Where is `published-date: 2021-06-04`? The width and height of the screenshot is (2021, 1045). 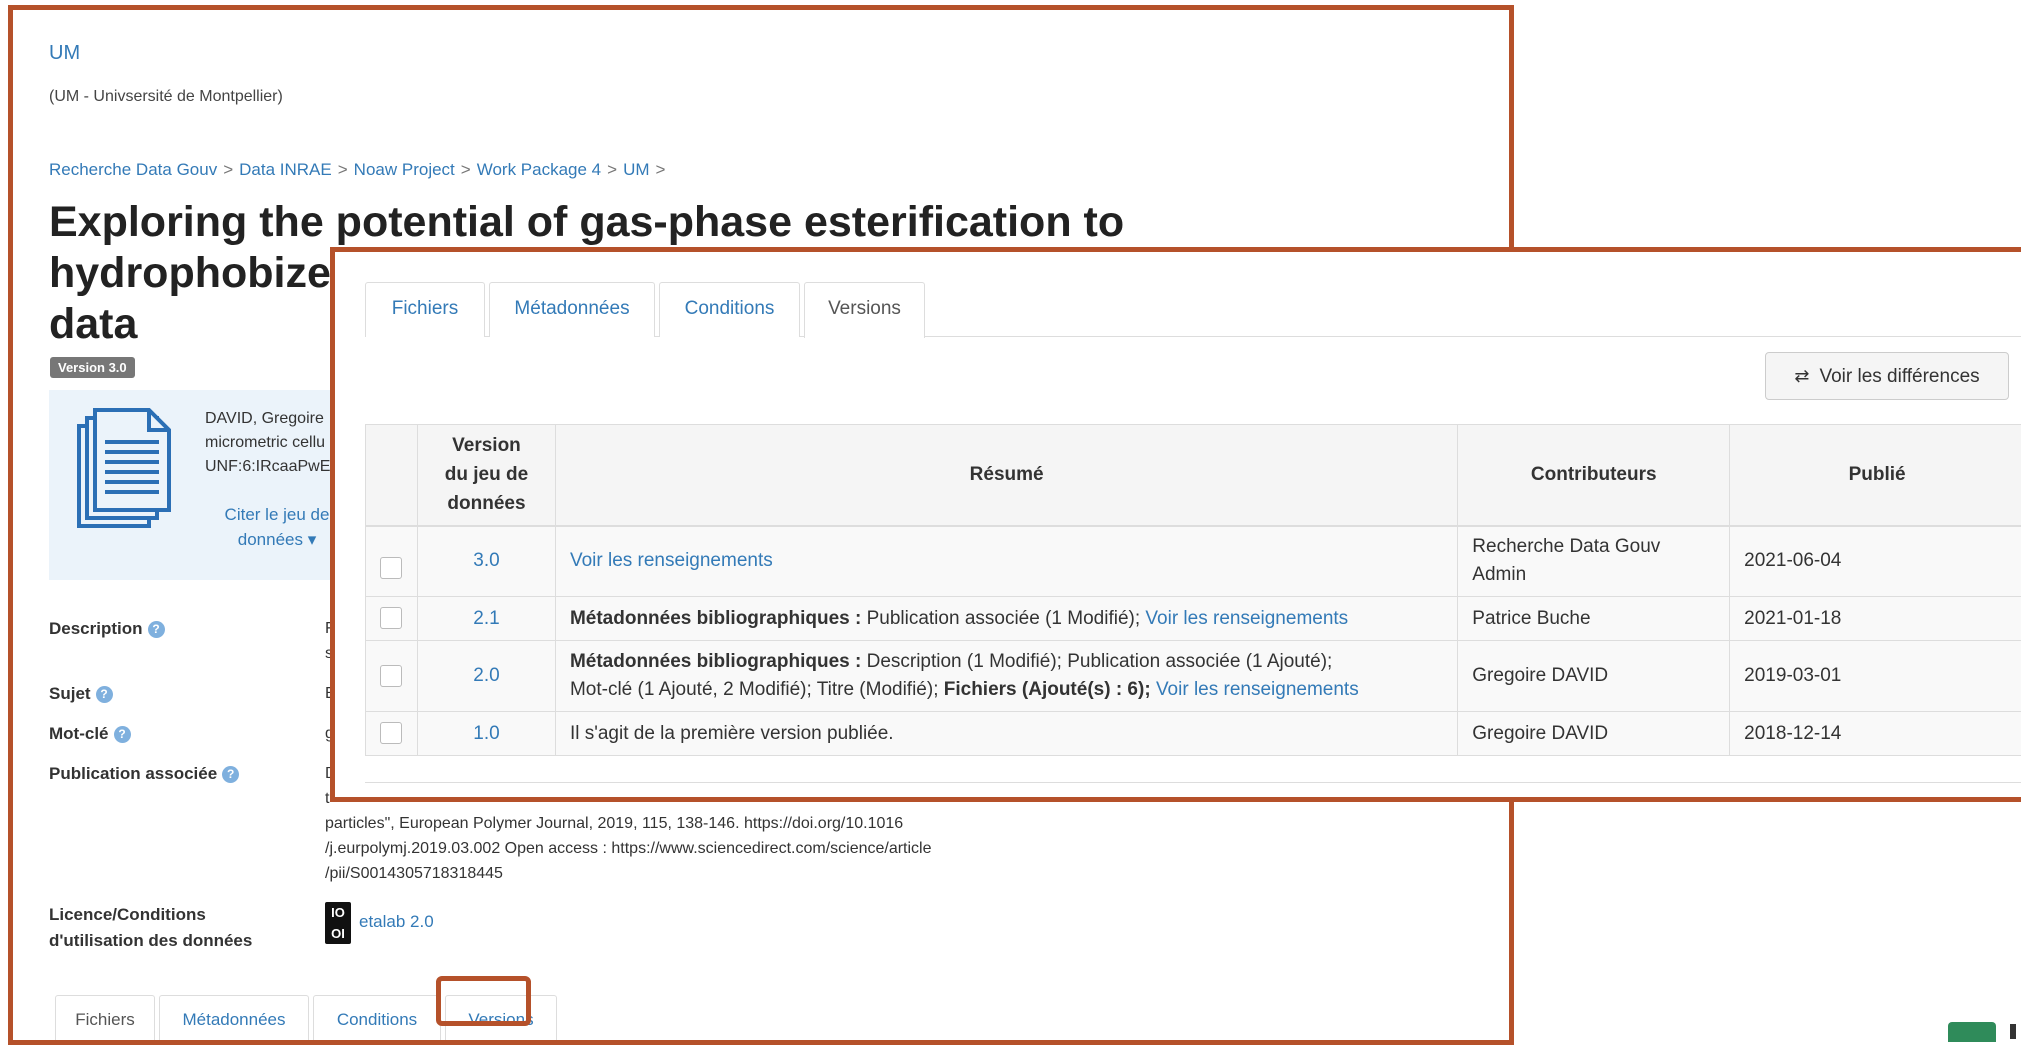 published-date: 2021-06-04 is located at coordinates (1875, 561).